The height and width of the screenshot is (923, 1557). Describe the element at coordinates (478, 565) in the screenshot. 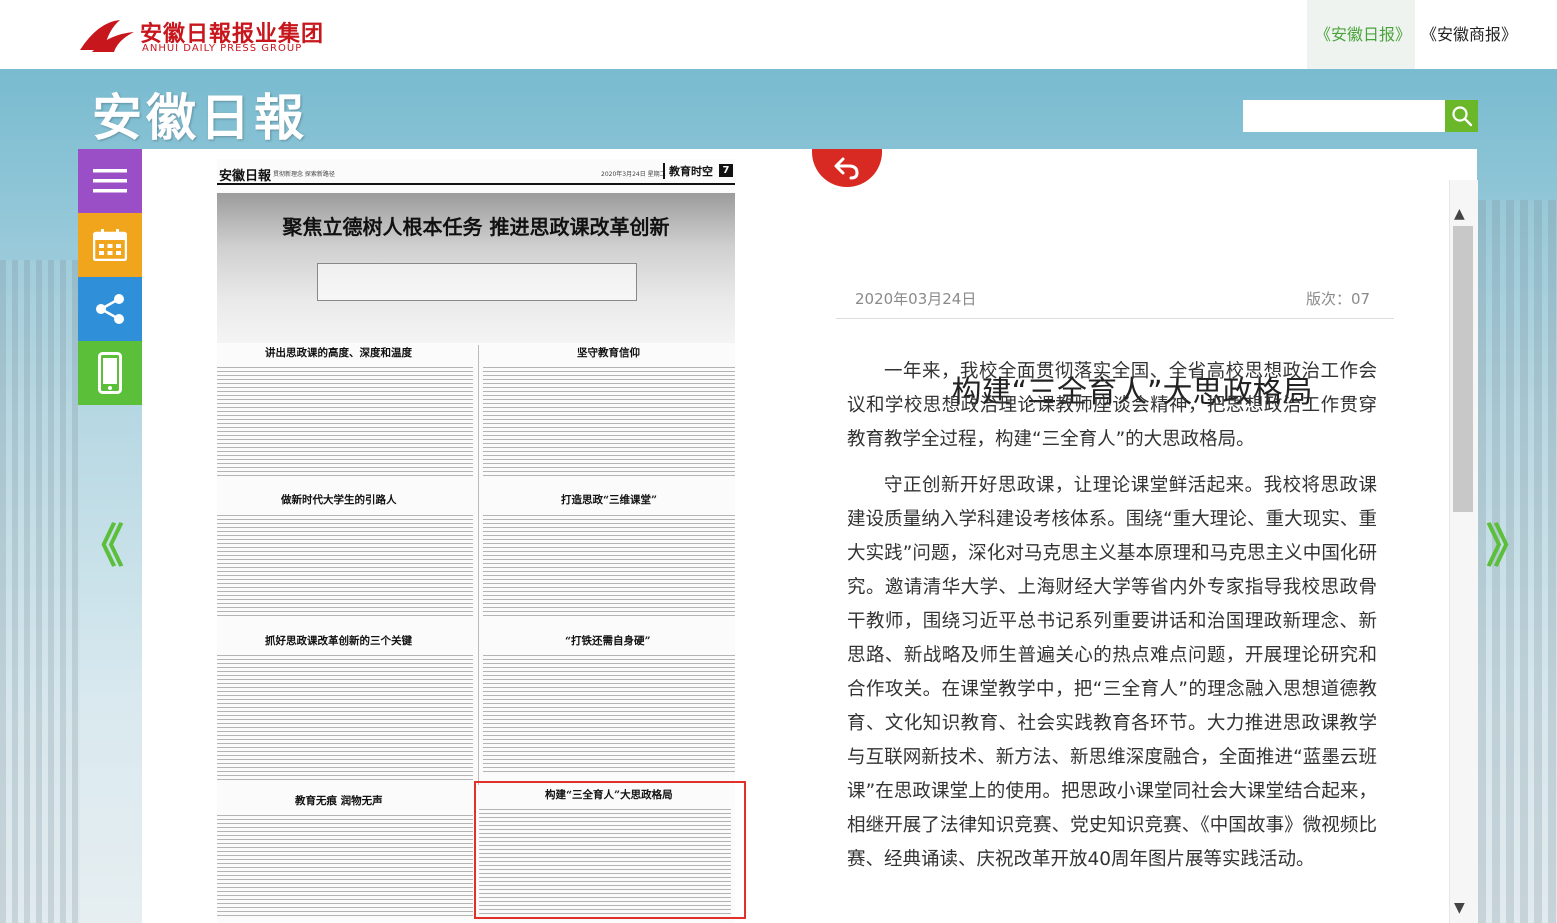

I see `paper-column-divider` at that location.